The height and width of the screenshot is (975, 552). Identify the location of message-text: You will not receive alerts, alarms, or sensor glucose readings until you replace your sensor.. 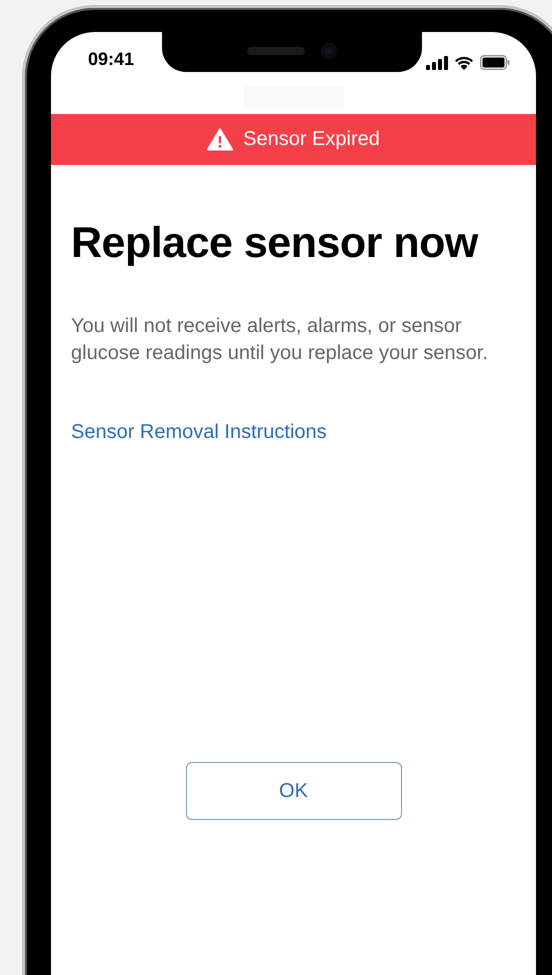
(280, 340).